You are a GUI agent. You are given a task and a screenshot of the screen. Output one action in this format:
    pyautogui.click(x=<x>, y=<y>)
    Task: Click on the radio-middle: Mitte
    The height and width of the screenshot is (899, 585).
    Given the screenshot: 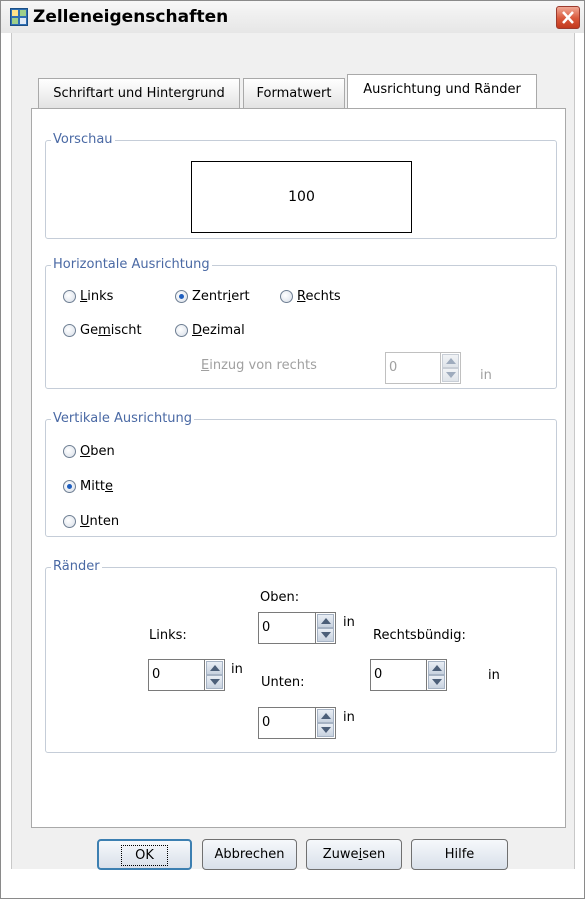 What is the action you would take?
    pyautogui.click(x=88, y=486)
    